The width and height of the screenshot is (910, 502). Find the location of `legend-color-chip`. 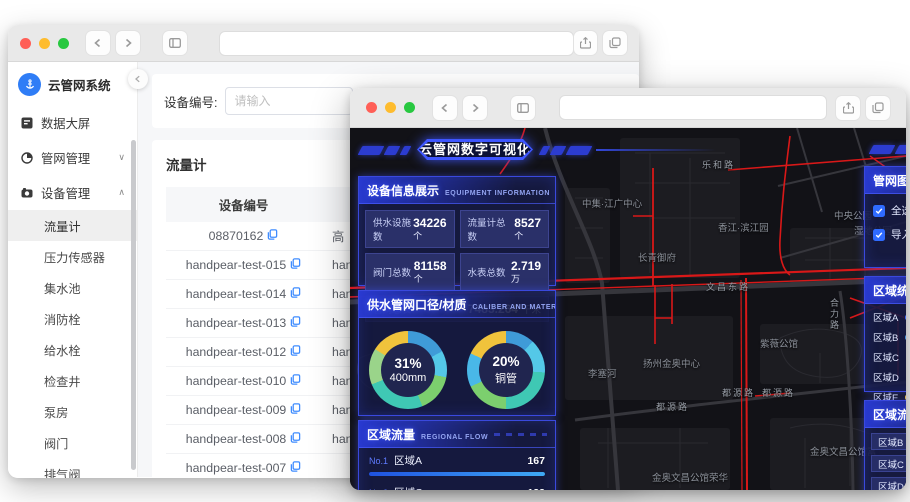

legend-color-chip is located at coordinates (905, 317).